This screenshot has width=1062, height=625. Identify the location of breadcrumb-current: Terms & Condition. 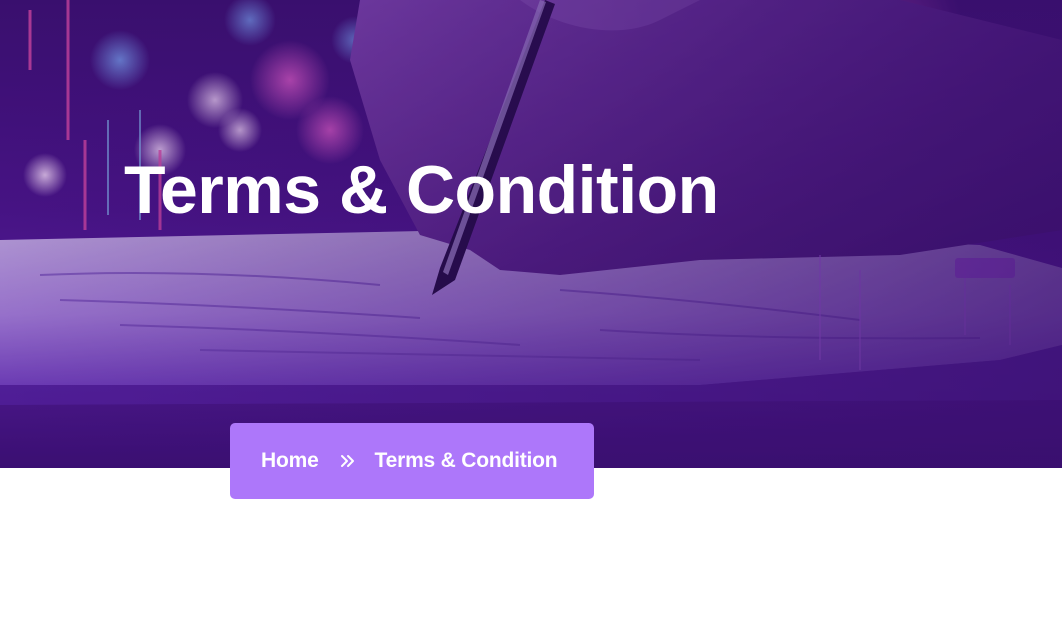
(466, 460).